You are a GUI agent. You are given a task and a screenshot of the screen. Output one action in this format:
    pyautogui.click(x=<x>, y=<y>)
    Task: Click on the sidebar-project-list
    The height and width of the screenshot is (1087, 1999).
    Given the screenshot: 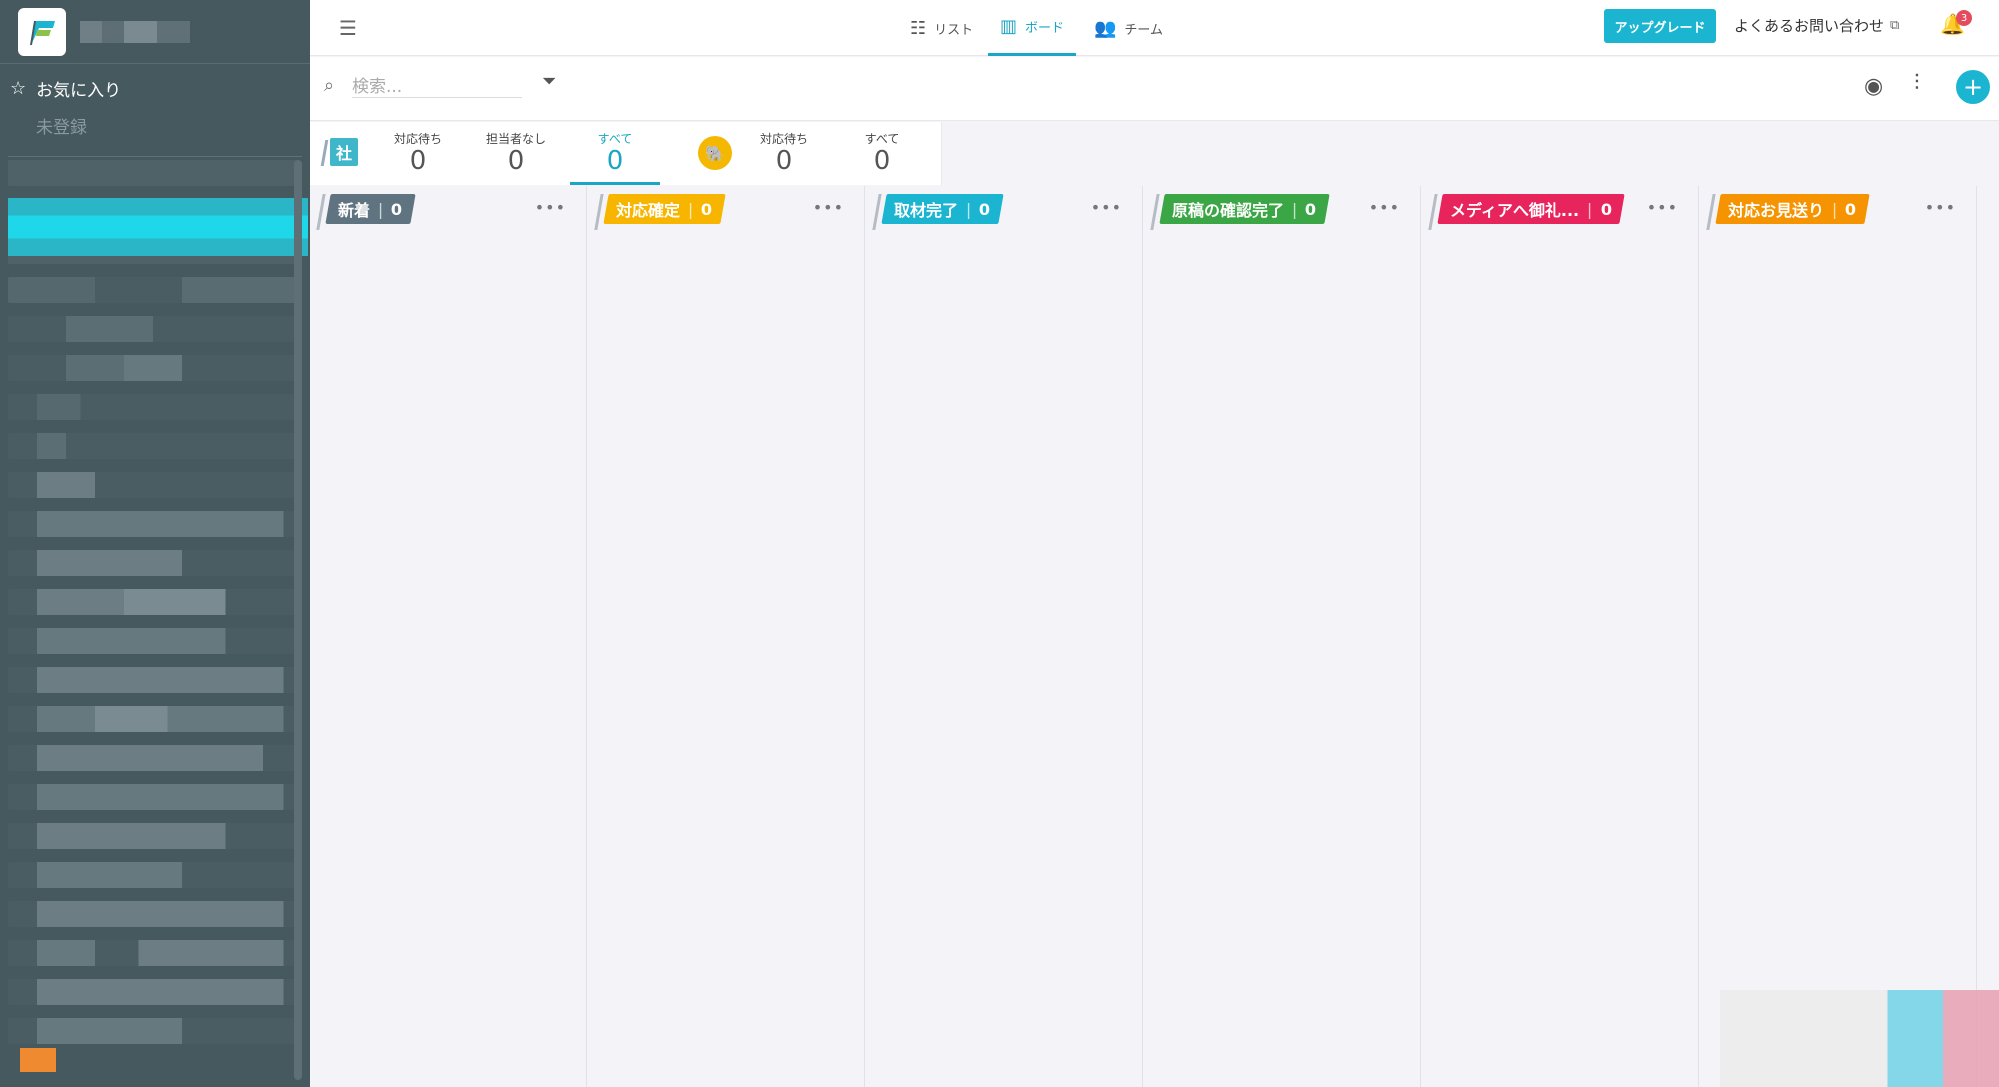 What is the action you would take?
    pyautogui.click(x=153, y=608)
    